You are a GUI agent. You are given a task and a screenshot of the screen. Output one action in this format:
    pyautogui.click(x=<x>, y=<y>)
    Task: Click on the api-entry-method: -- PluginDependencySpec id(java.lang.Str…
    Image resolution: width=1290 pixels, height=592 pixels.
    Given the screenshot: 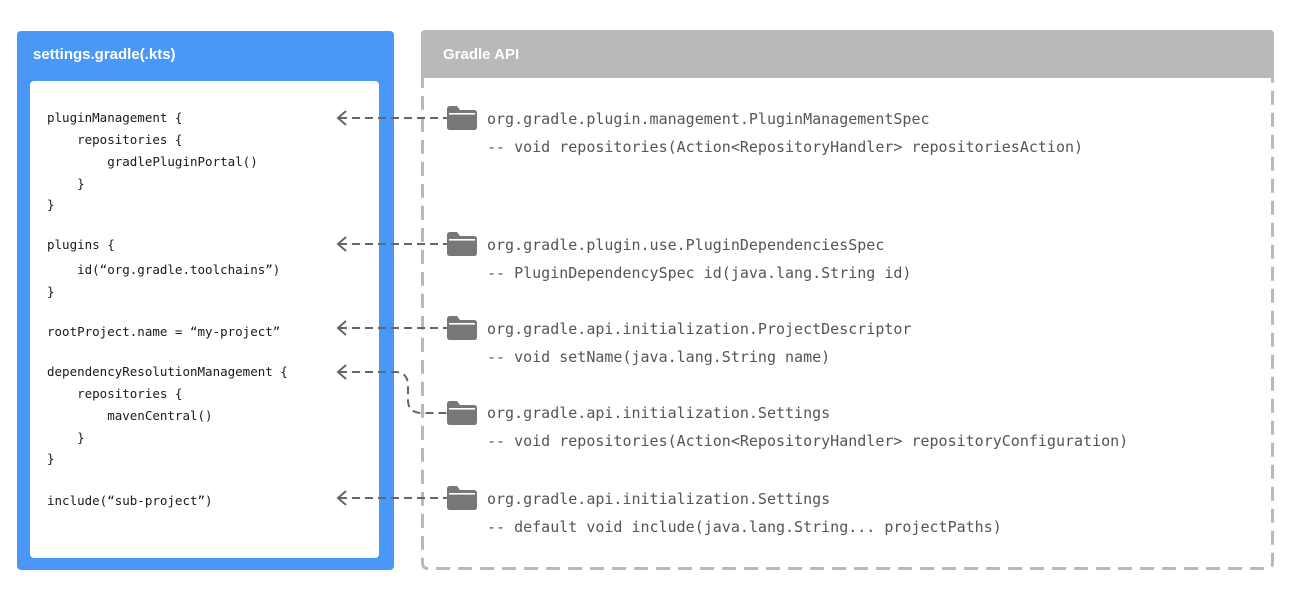 What is the action you would take?
    pyautogui.click(x=699, y=273)
    